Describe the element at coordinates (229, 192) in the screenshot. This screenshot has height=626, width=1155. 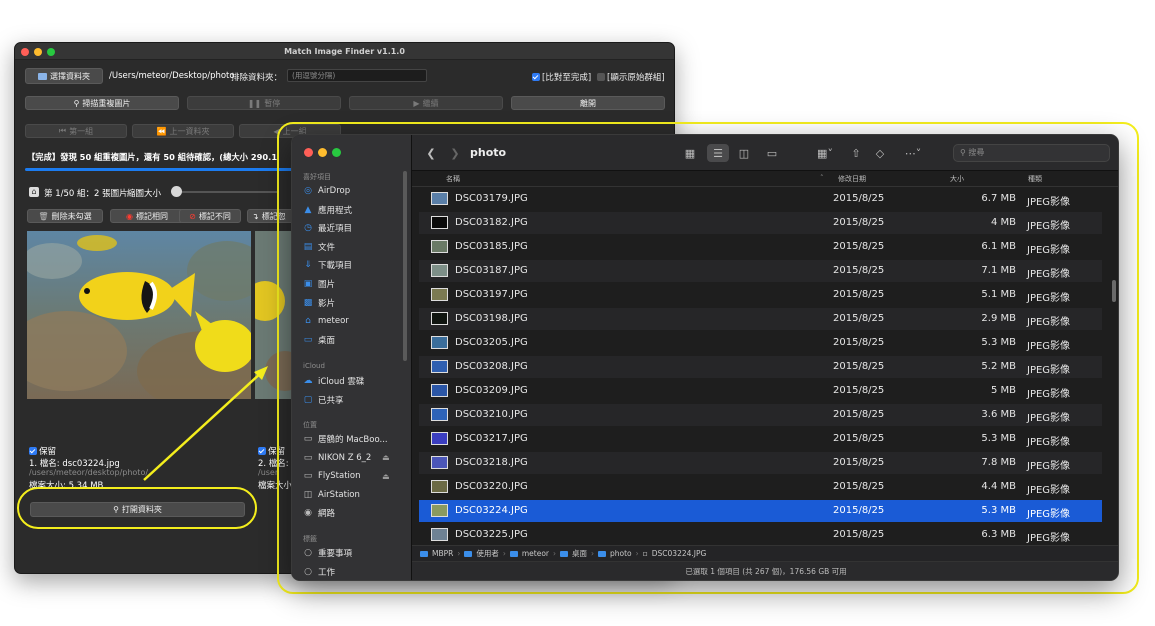
I see `zoom-slider-track` at that location.